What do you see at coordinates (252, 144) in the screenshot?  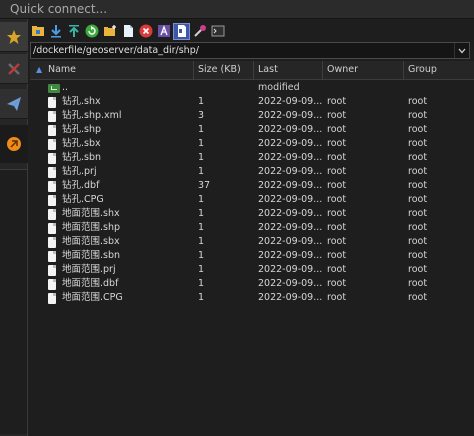 I see `file-row: 钻孔.sbx 1 2022-09-09... root root` at bounding box center [252, 144].